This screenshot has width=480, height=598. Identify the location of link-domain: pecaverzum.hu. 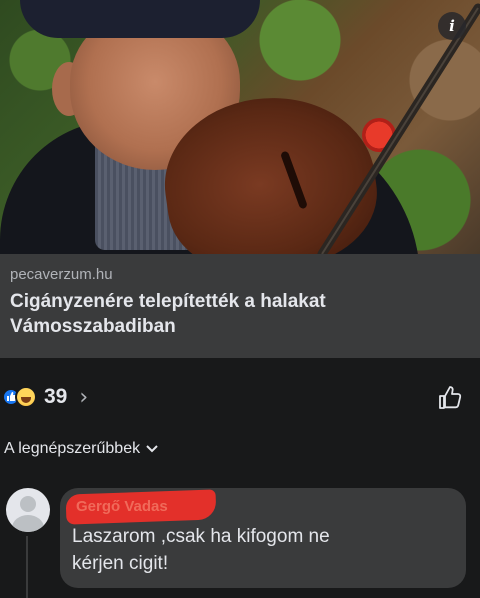
(61, 274).